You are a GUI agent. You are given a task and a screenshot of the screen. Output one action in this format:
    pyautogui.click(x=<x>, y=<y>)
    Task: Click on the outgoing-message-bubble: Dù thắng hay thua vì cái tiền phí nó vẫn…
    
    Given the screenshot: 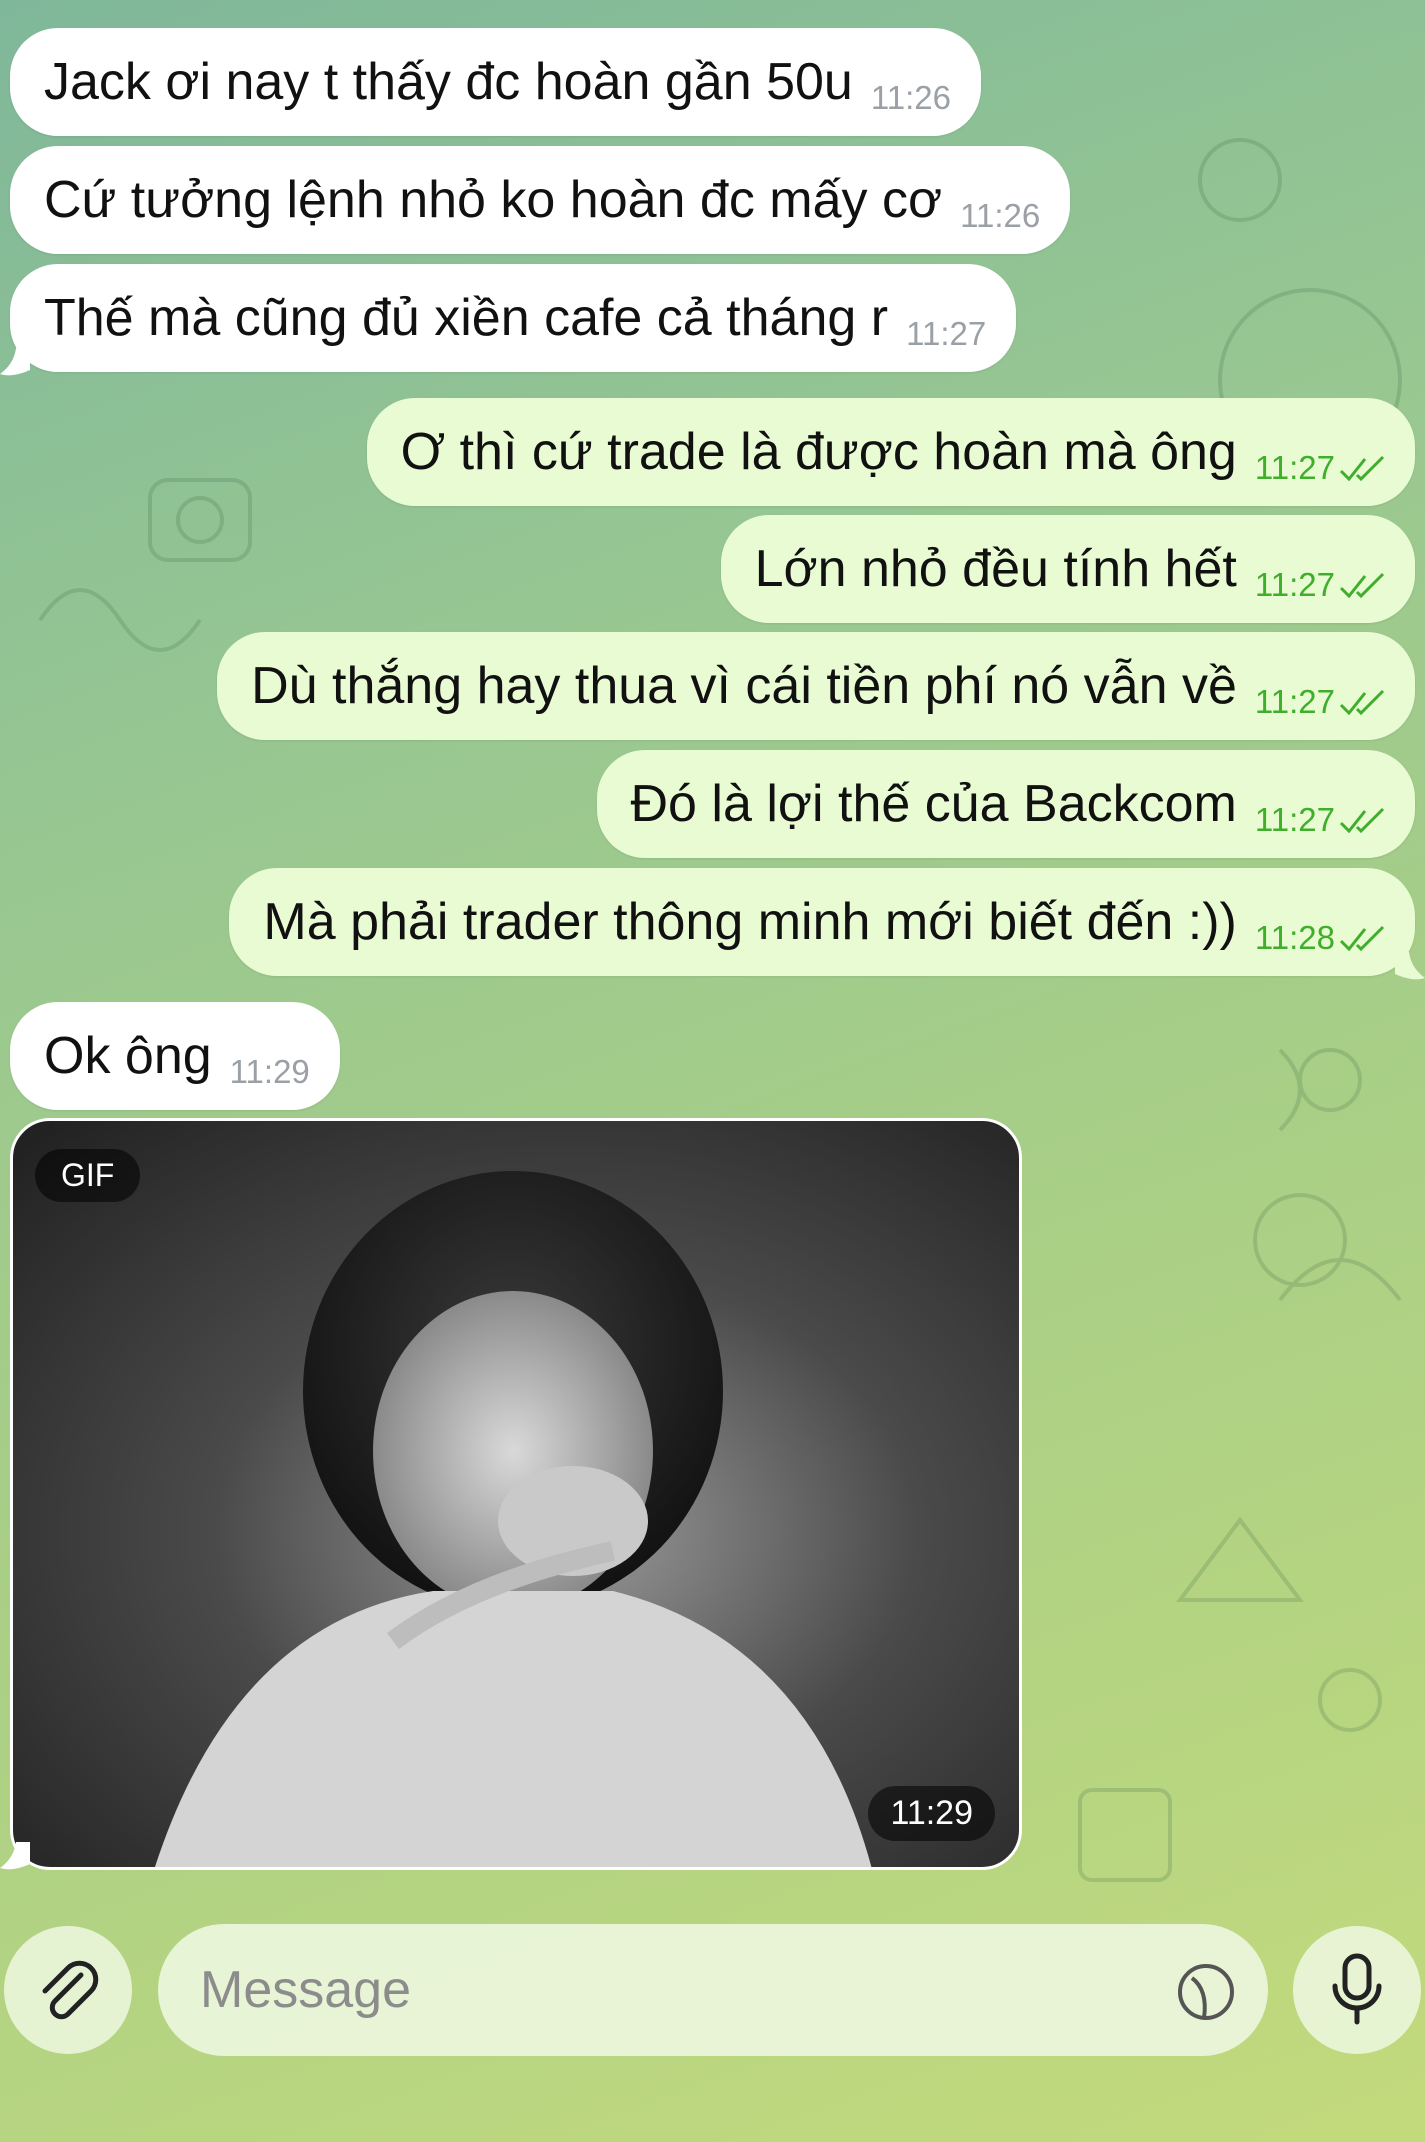 What is the action you would take?
    pyautogui.click(x=816, y=686)
    